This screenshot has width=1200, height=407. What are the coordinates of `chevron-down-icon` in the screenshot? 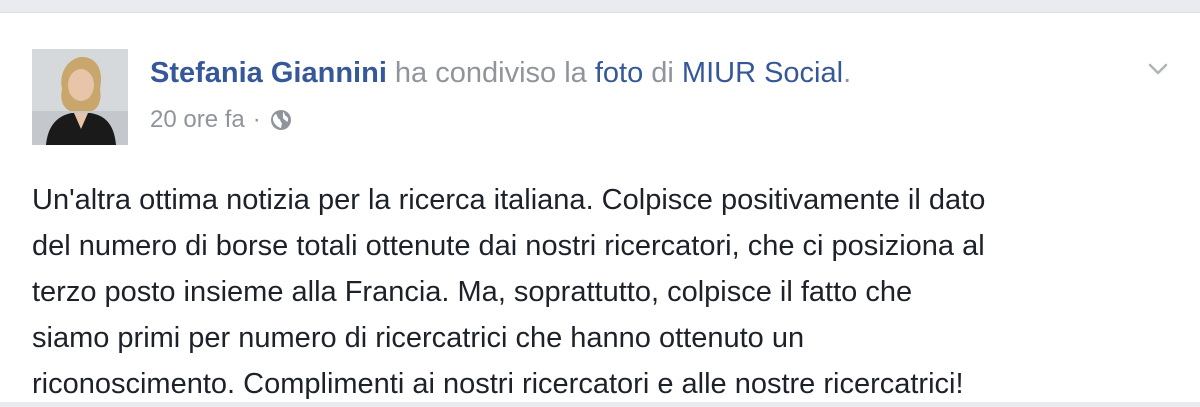 It's located at (1158, 69).